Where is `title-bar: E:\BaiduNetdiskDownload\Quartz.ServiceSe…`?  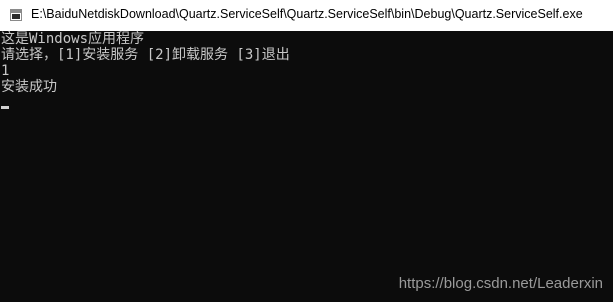
title-bar: E:\BaiduNetdiskDownload\Quartz.ServiceSe… is located at coordinates (306, 15).